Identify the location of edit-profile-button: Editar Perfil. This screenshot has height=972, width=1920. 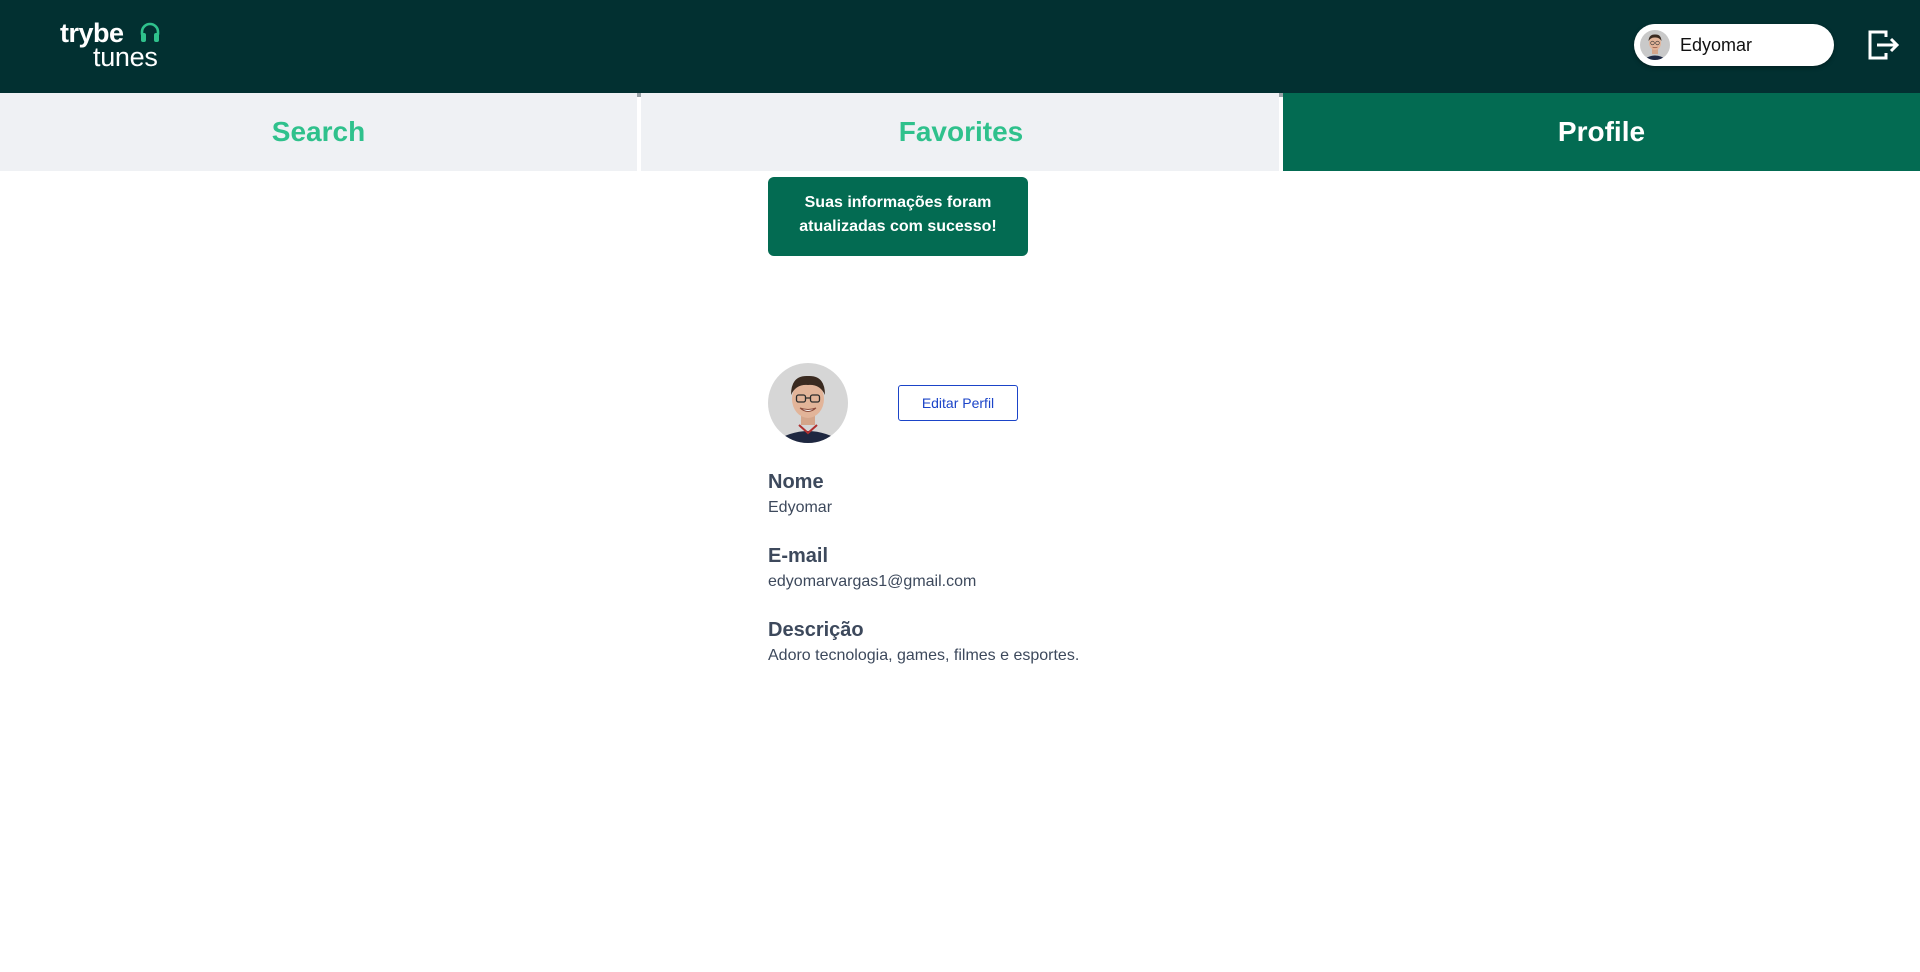
(958, 403).